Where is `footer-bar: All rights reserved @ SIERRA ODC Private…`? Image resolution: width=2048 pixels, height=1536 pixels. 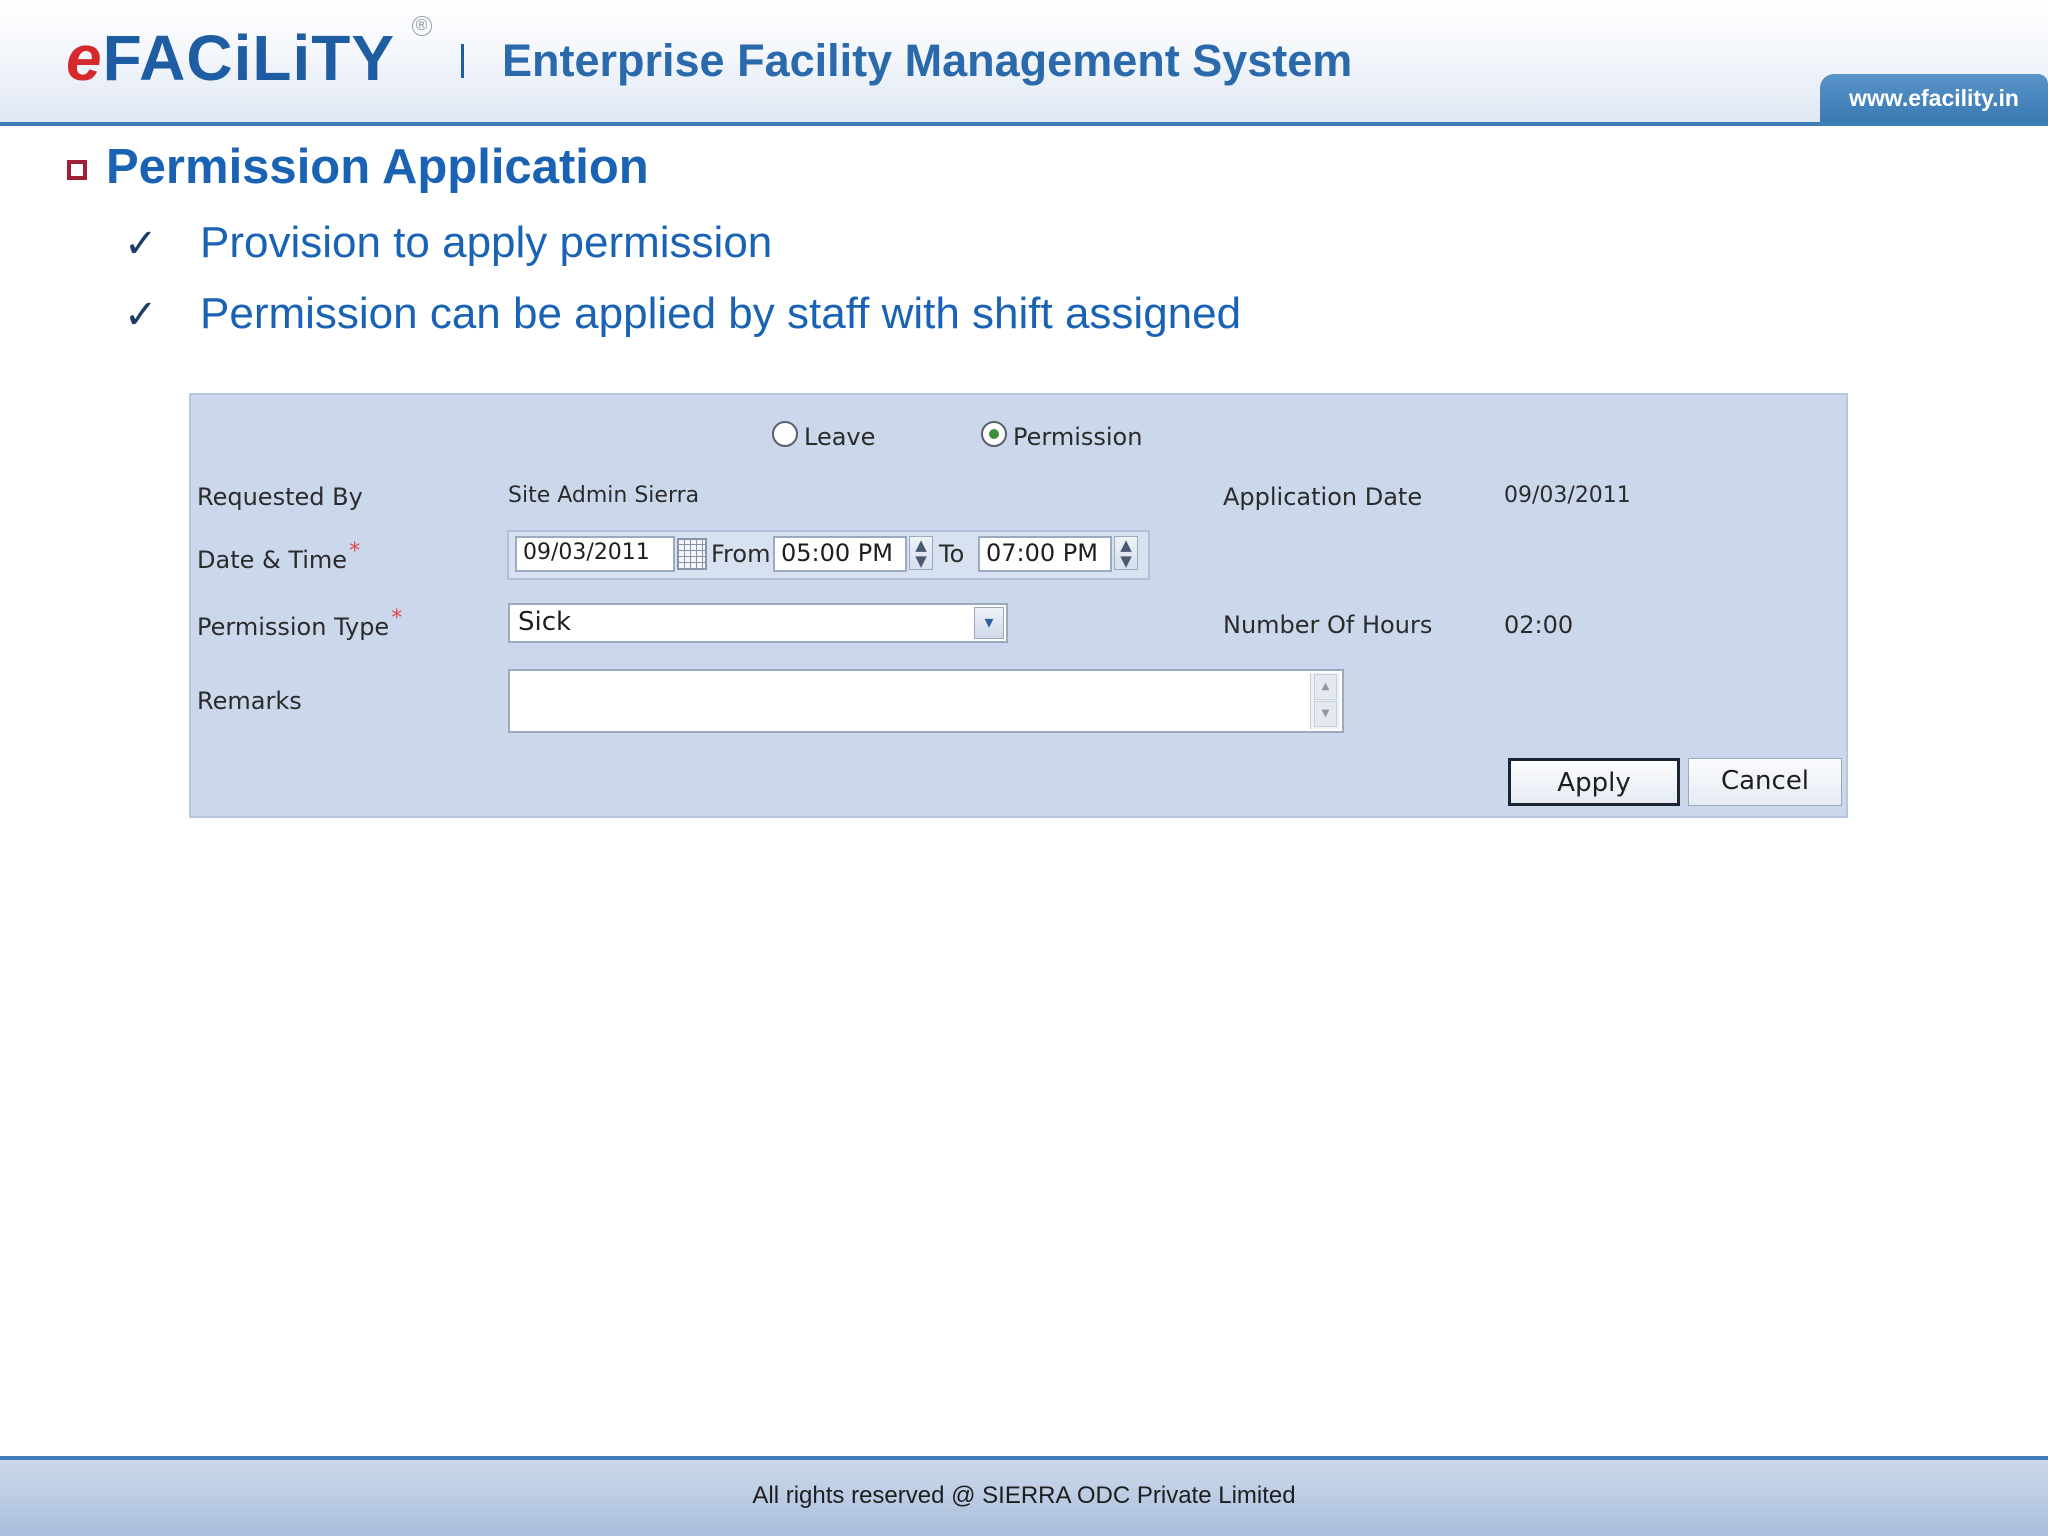 footer-bar: All rights reserved @ SIERRA ODC Private… is located at coordinates (1024, 1496).